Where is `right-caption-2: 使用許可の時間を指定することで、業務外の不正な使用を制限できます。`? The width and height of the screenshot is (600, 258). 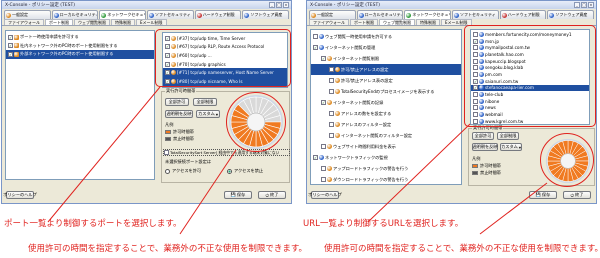 right-caption-2: 使用許可の時間を指定することで、業務外の不正な使用を制限できます。 is located at coordinates (462, 249).